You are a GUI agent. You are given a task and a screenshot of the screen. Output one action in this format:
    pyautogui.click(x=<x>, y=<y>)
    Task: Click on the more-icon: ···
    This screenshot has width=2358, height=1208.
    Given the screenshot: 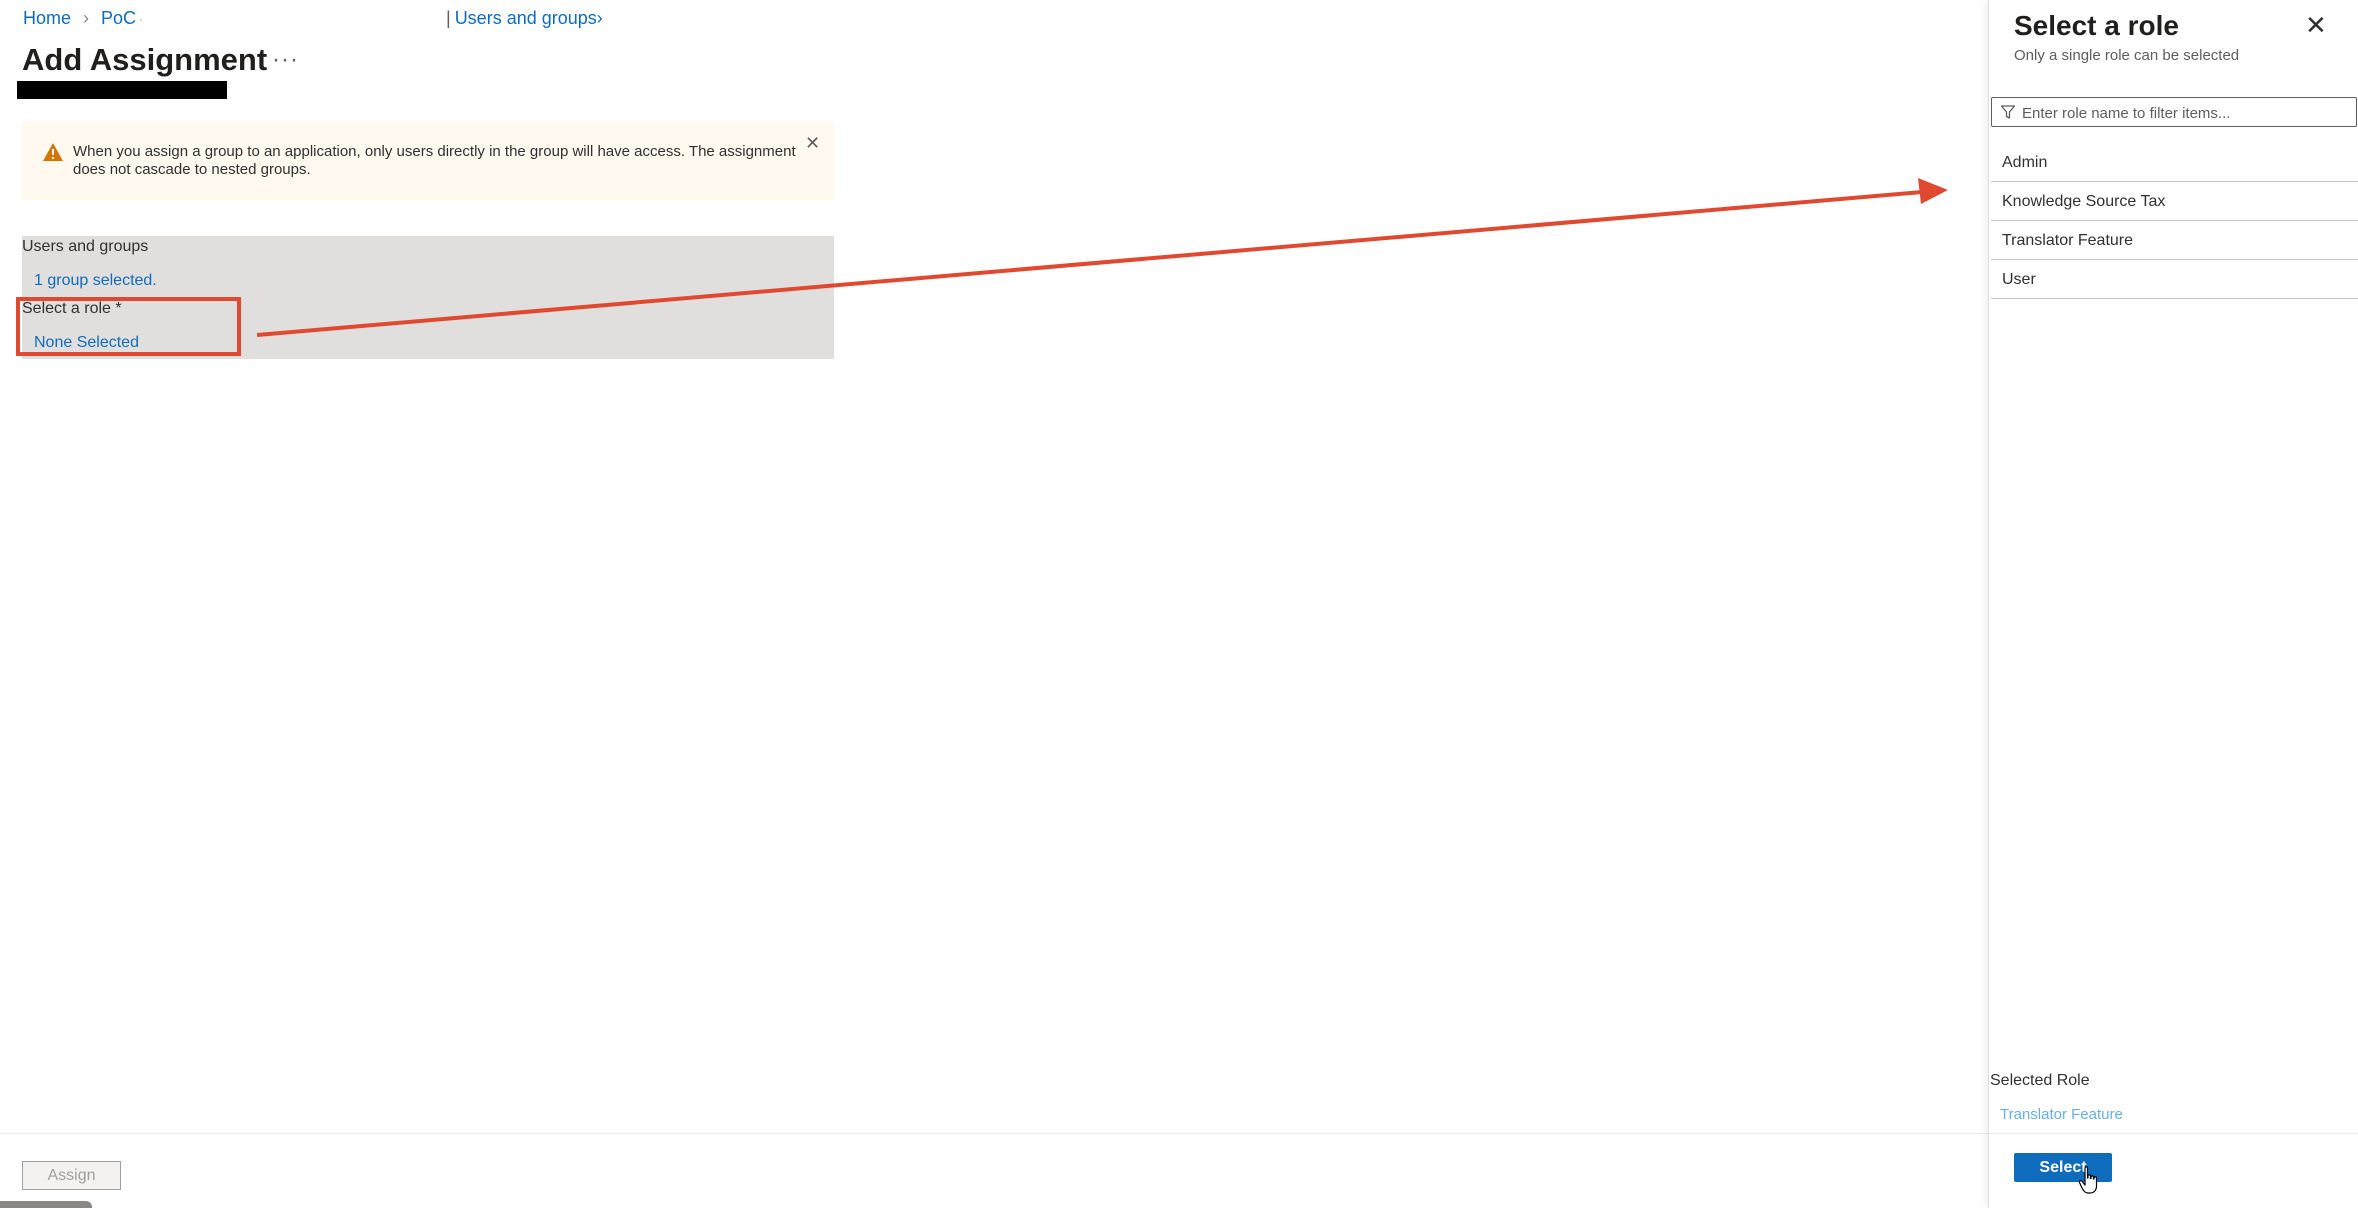 What is the action you would take?
    pyautogui.click(x=285, y=60)
    